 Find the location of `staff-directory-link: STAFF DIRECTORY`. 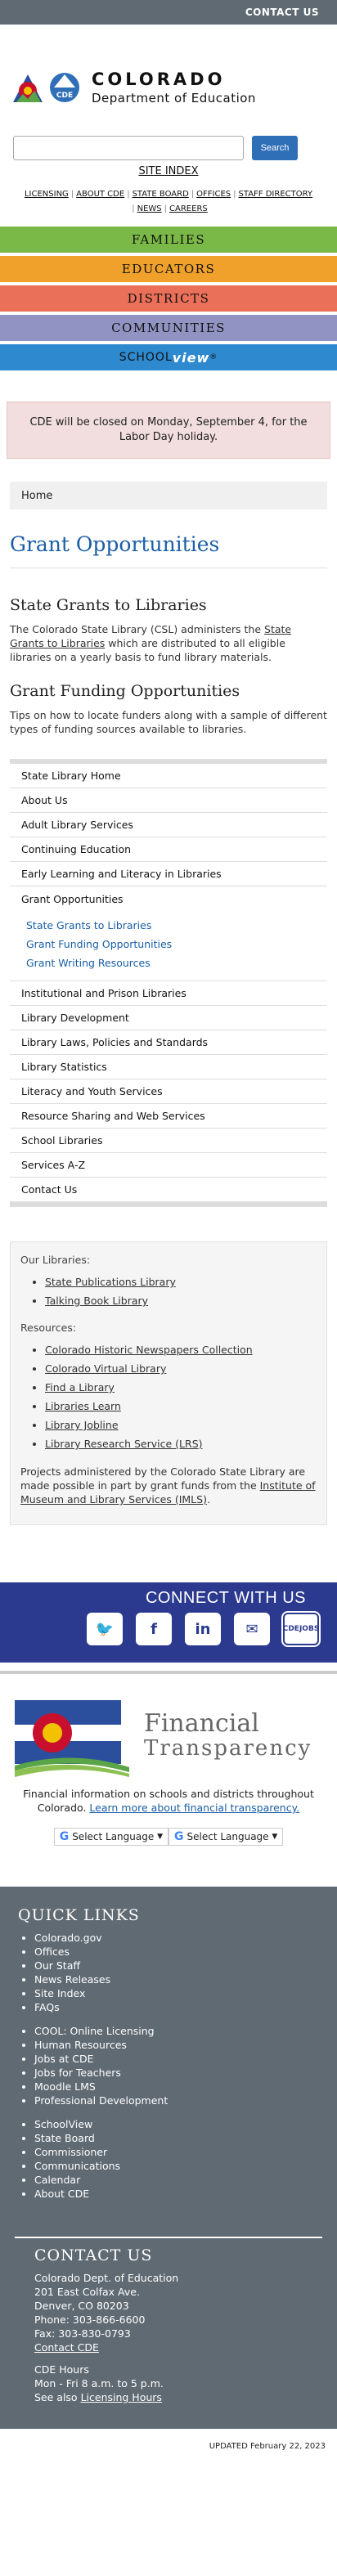

staff-directory-link: STAFF DIRECTORY is located at coordinates (276, 194).